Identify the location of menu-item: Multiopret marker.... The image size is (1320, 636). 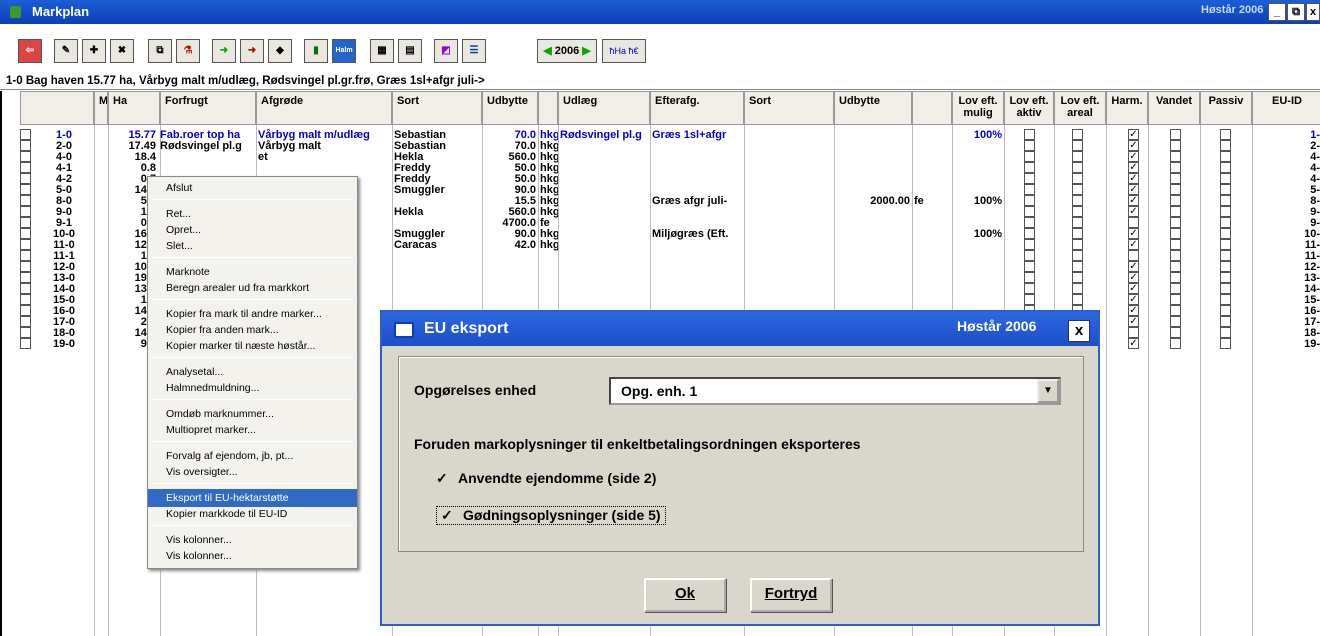
(252, 430).